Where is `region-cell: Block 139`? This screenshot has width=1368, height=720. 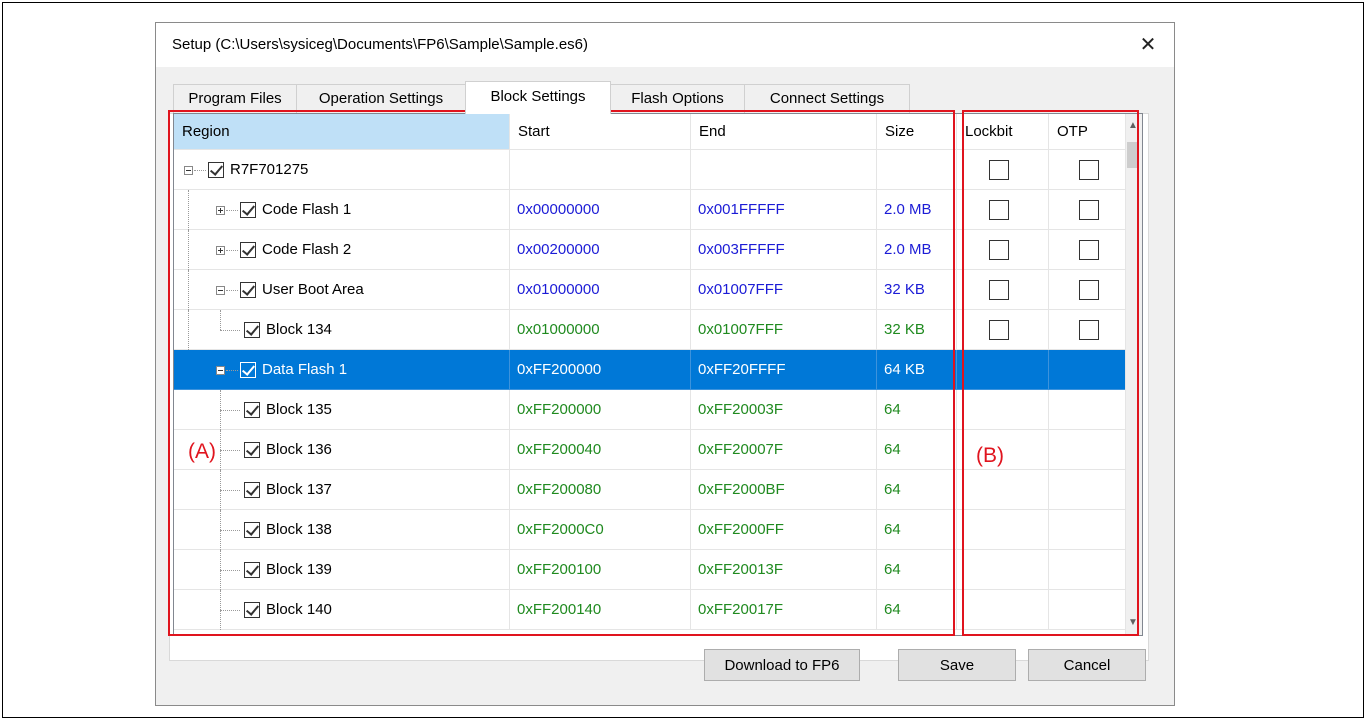
region-cell: Block 139 is located at coordinates (342, 570).